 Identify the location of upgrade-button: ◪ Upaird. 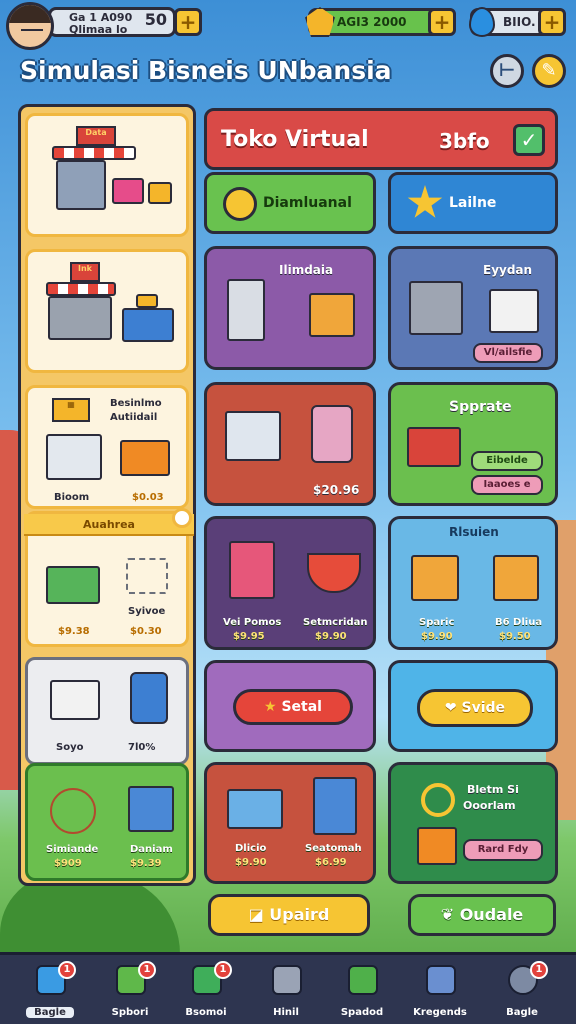
(289, 915).